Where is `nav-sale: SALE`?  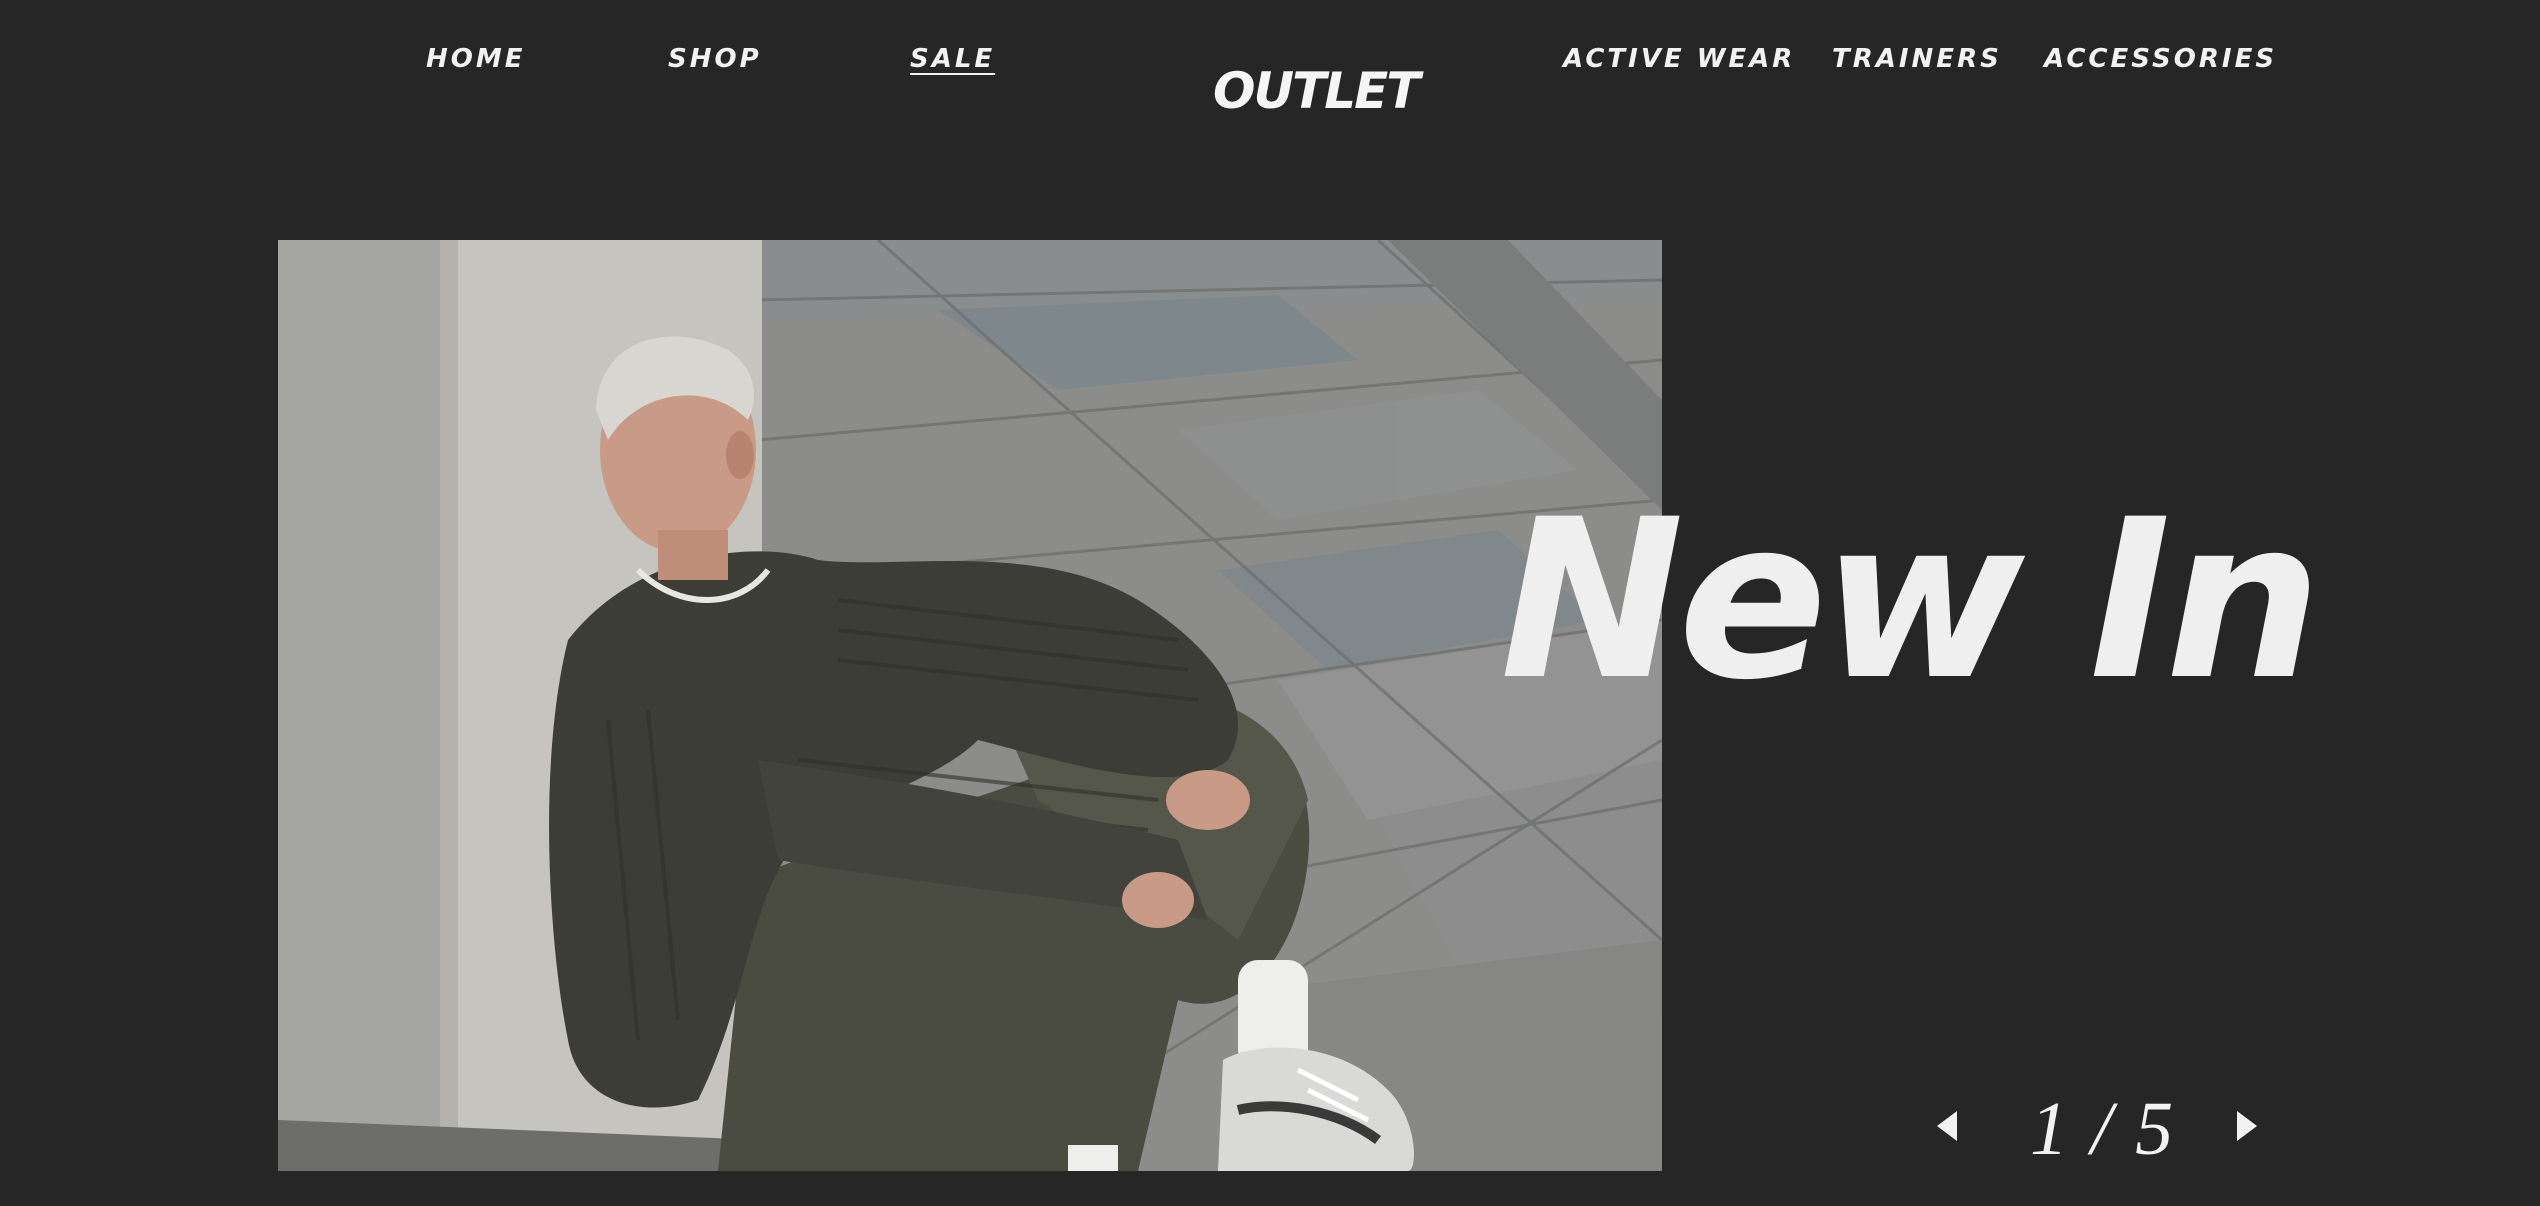
nav-sale: SALE is located at coordinates (952, 59).